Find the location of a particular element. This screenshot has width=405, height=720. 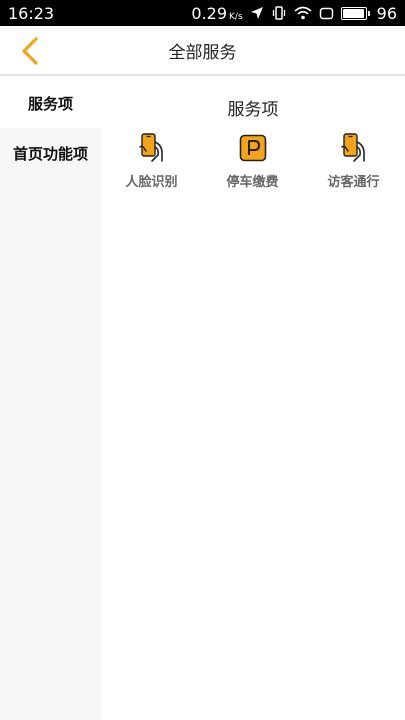

sidebar-item-label: 服务项 is located at coordinates (50, 103).